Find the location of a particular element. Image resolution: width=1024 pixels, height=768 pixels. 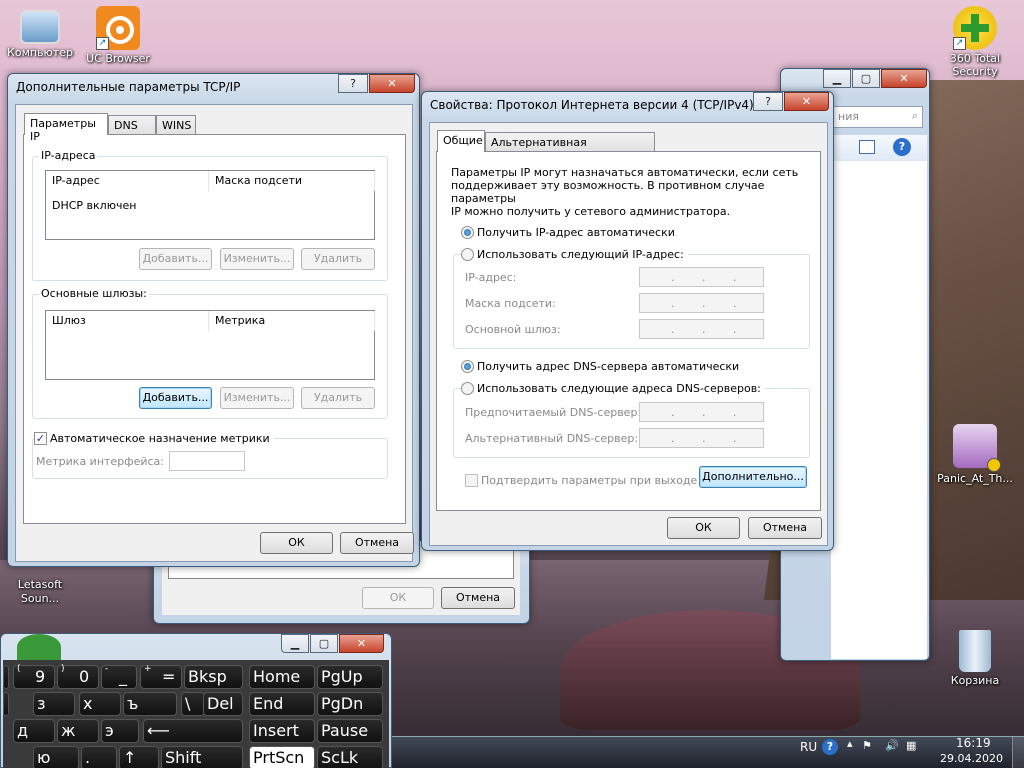

tab-ip-settings: Параметры IP is located at coordinates (66, 128).